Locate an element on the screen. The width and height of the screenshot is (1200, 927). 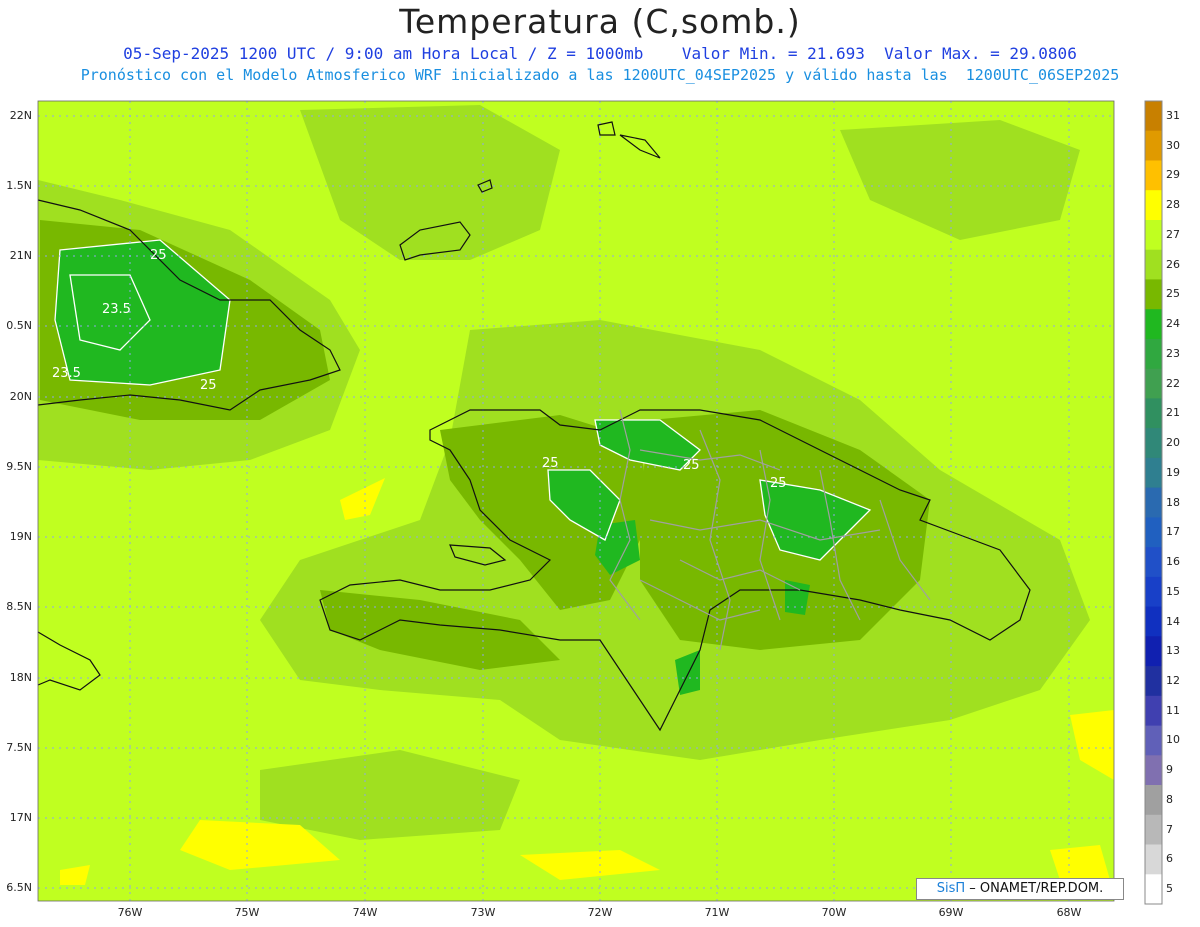
colorbar-label: 17 is located at coordinates (1173, 532).